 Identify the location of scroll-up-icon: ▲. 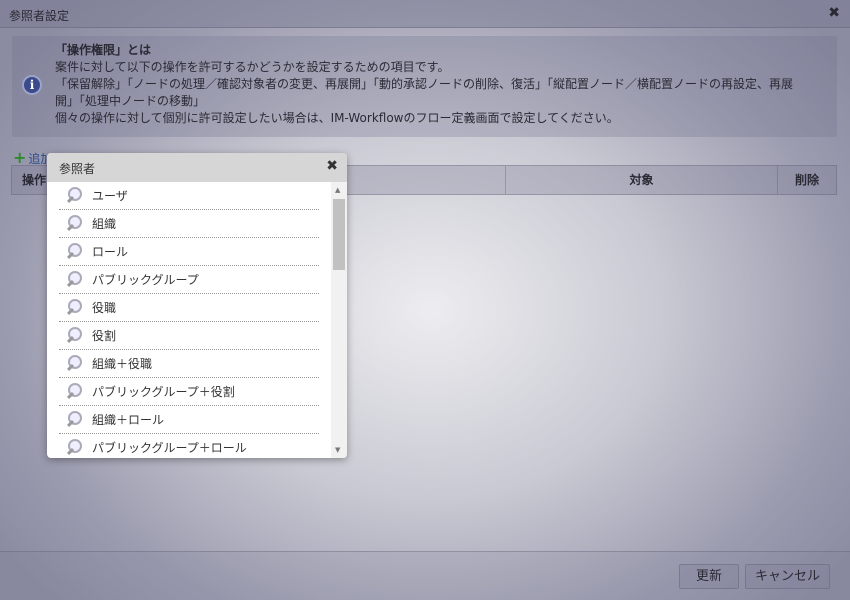
(337, 190).